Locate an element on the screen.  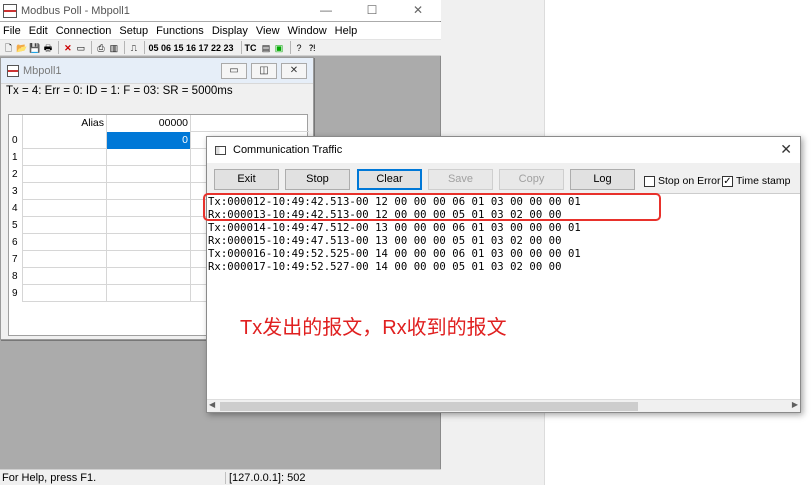
menu-functions: Functions is located at coordinates (180, 31).